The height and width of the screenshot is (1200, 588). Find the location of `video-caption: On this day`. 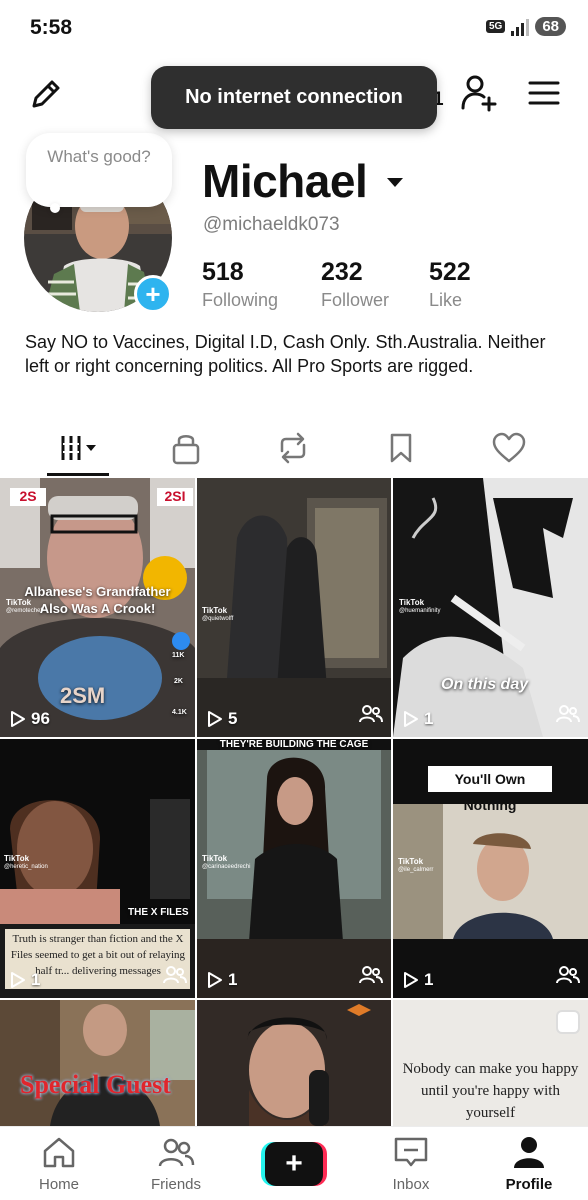

video-caption: On this day is located at coordinates (485, 684).